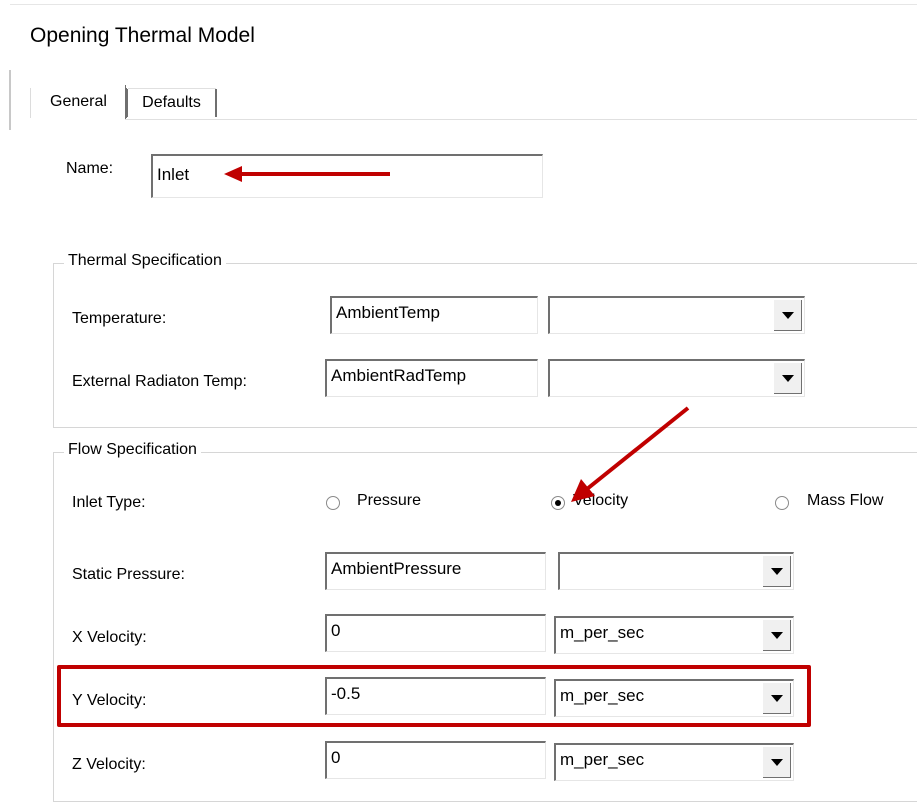 The height and width of the screenshot is (802, 917). I want to click on tab-defaults: Defaults, so click(172, 102).